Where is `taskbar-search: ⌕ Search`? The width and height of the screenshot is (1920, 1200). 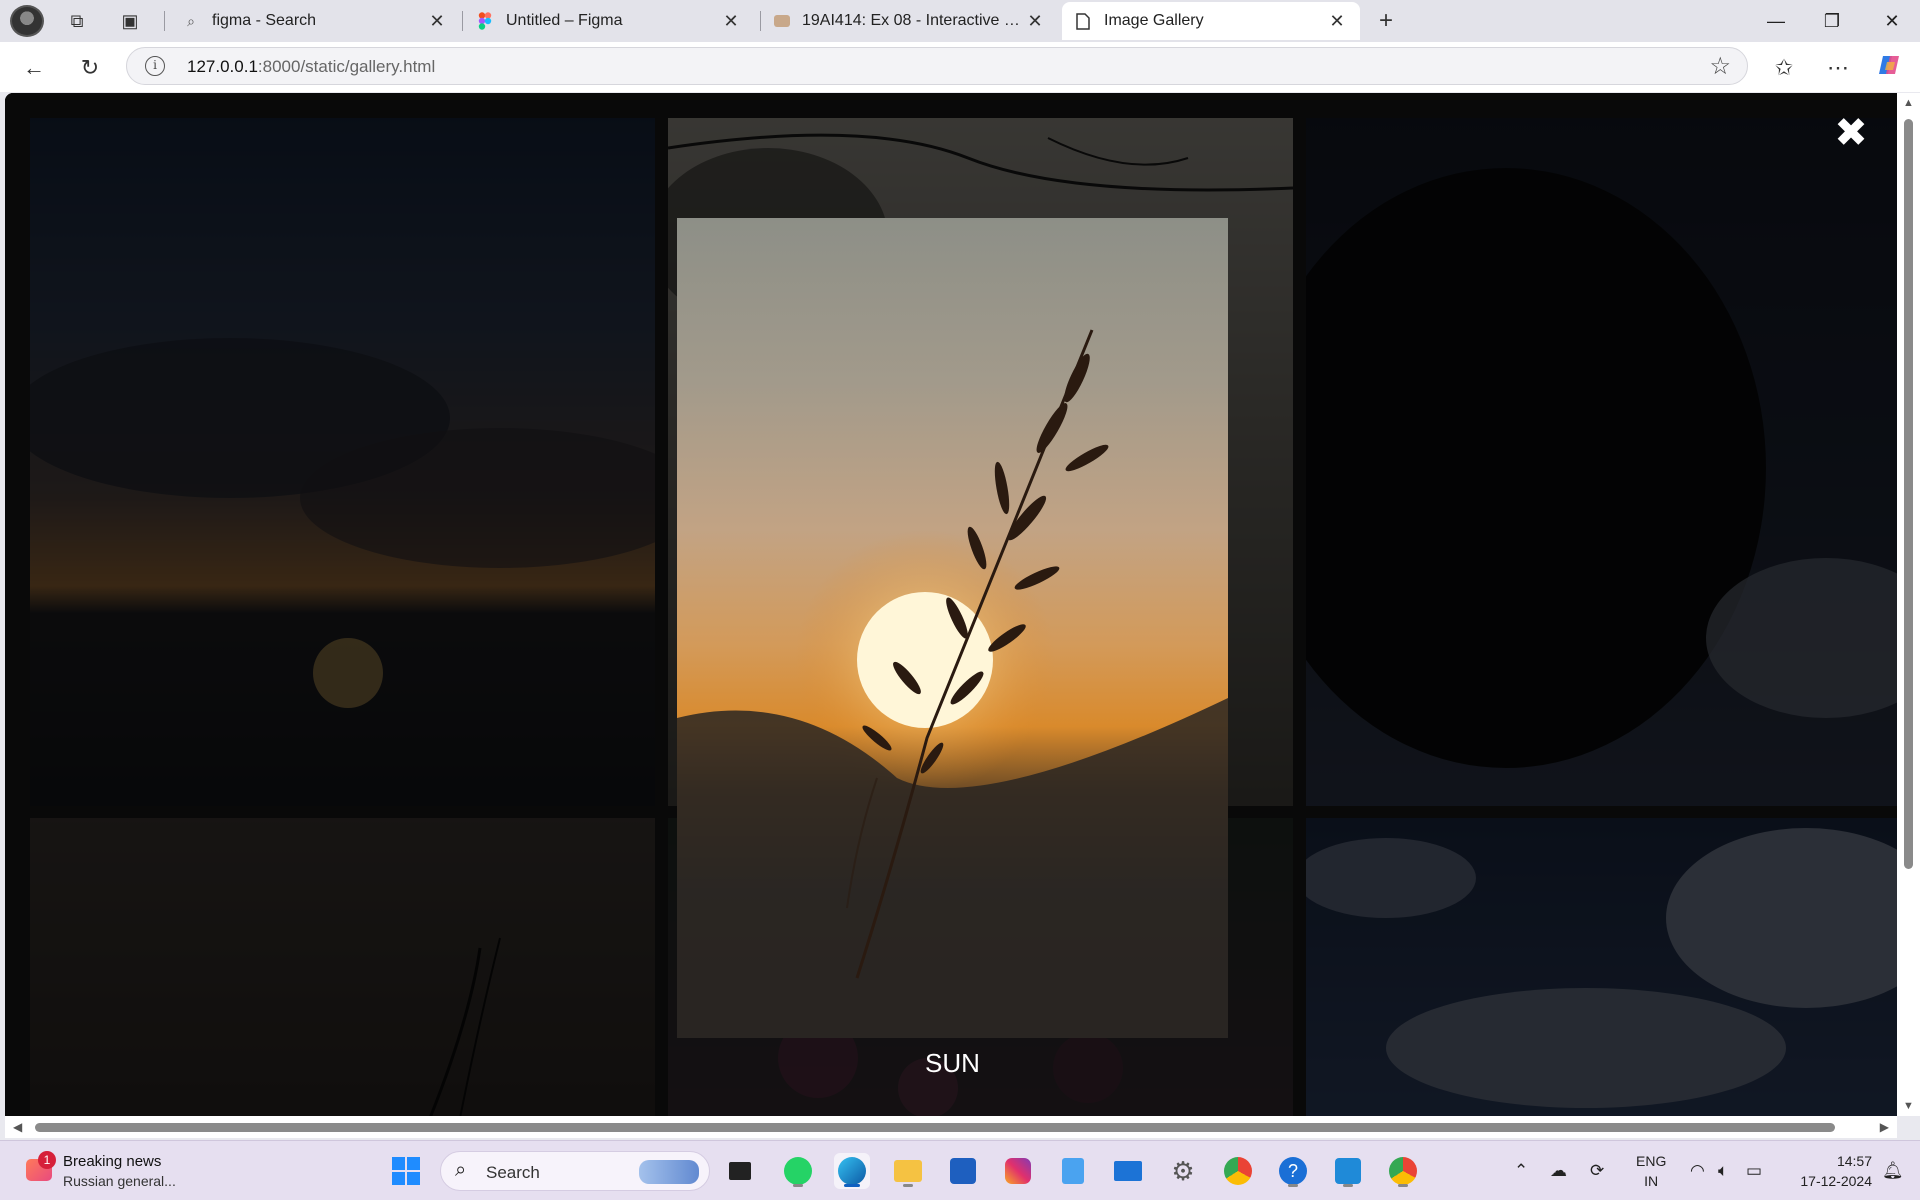 taskbar-search: ⌕ Search is located at coordinates (575, 1171).